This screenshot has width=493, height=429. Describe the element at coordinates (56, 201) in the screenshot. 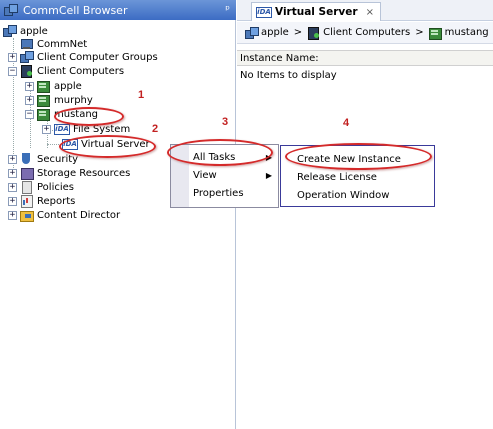

I see `tree-item-label: Reports` at that location.